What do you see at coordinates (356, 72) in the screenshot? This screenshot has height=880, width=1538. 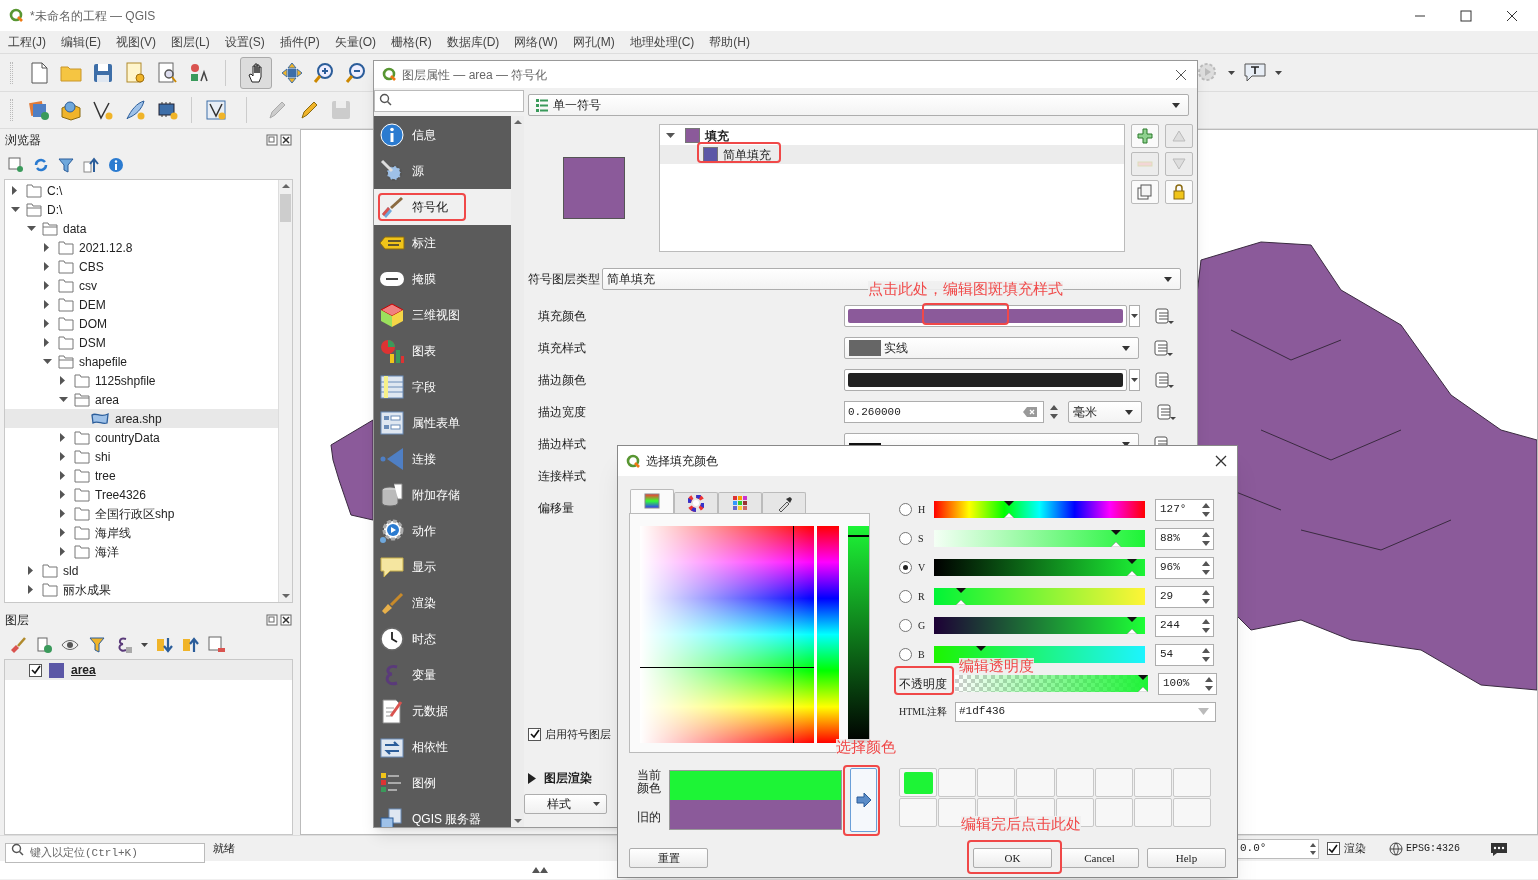 I see `zoom-out-icon` at bounding box center [356, 72].